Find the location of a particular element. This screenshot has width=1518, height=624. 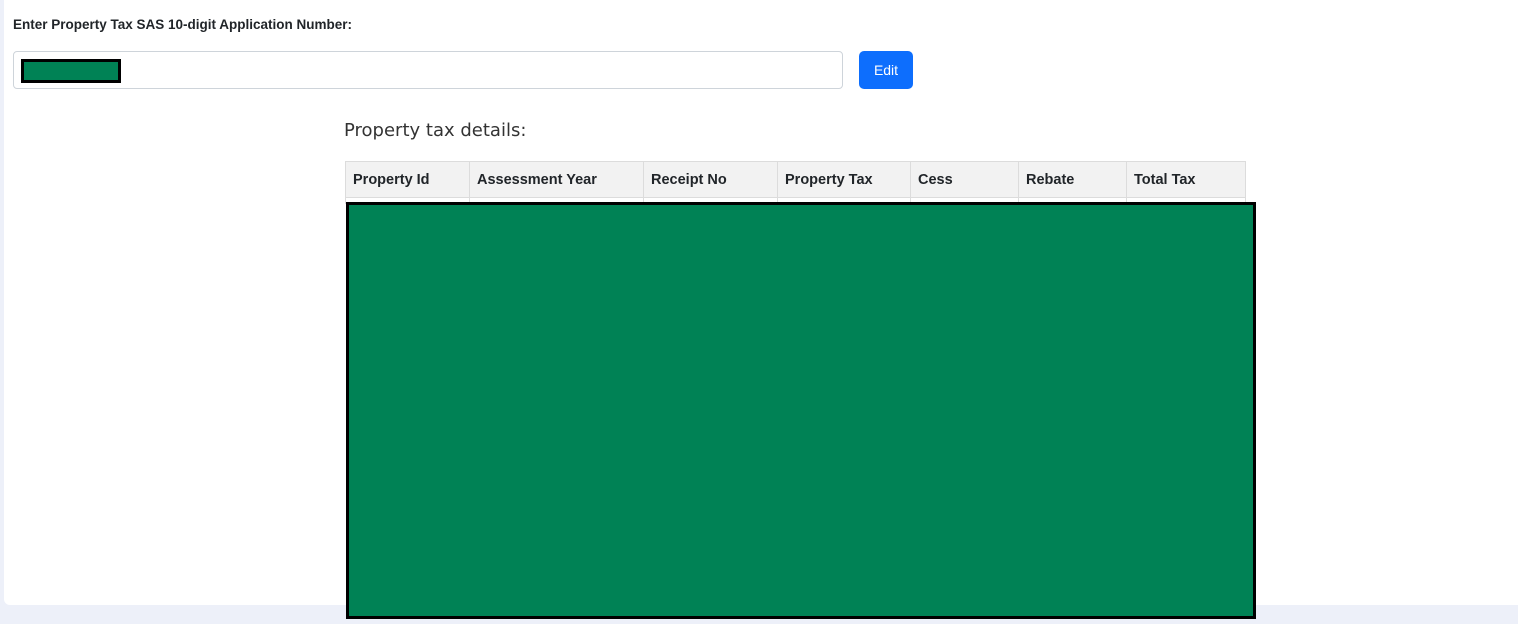

column-header-total-tax: Total Tax is located at coordinates (1186, 179).